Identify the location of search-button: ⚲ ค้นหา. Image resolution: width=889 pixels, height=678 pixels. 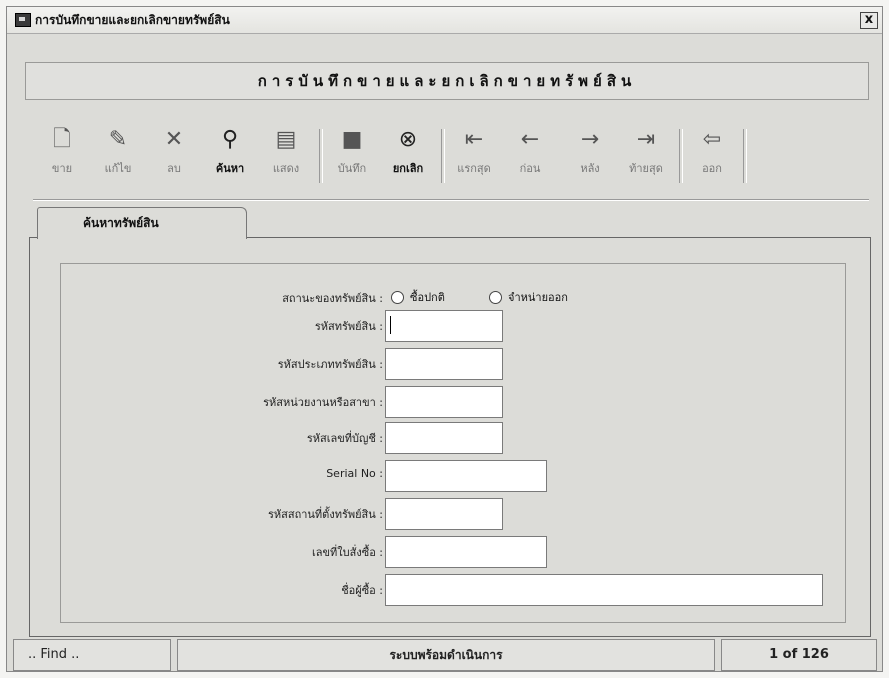
(230, 156).